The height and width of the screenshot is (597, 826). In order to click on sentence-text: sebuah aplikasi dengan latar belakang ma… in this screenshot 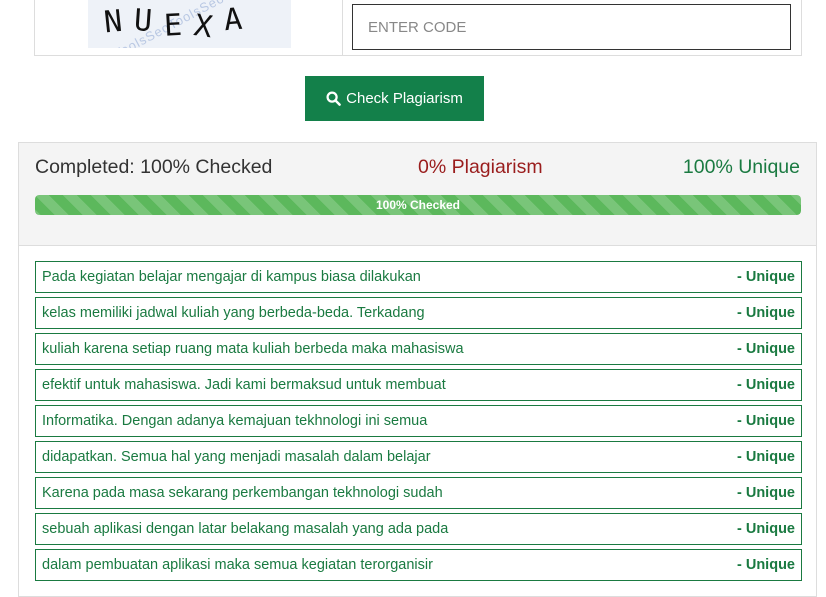, I will do `click(245, 529)`.